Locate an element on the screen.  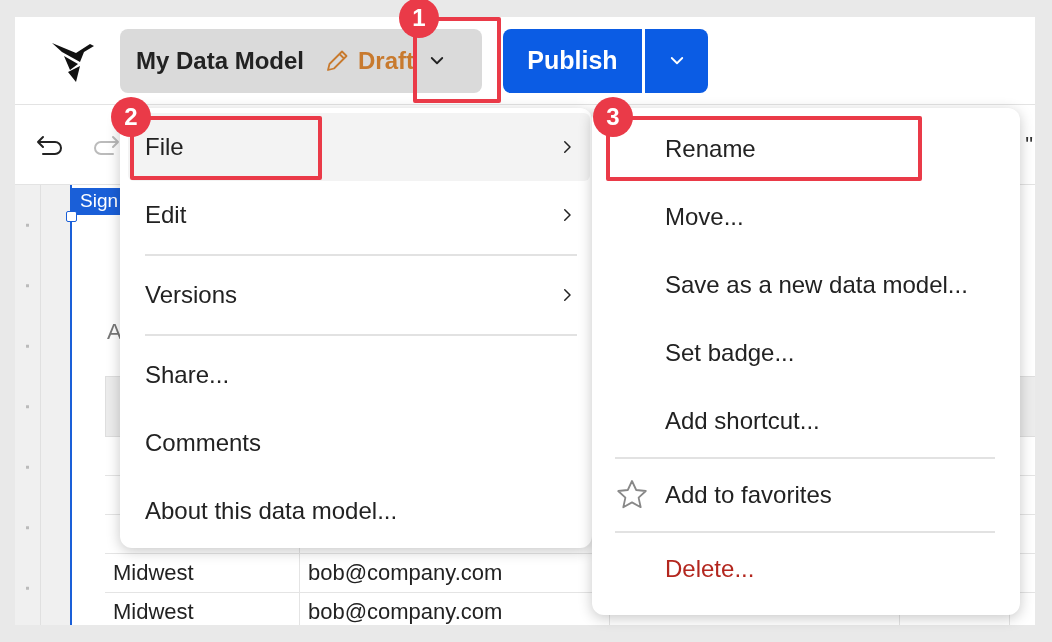
toolbar-text: " is located at coordinates (1029, 144).